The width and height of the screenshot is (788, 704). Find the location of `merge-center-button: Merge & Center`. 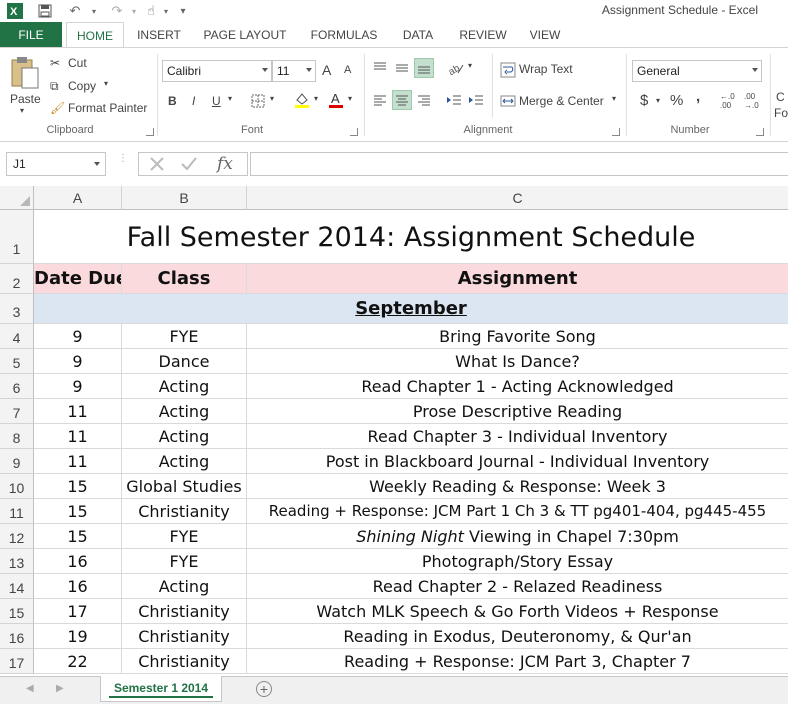

merge-center-button: Merge & Center is located at coordinates (561, 101).